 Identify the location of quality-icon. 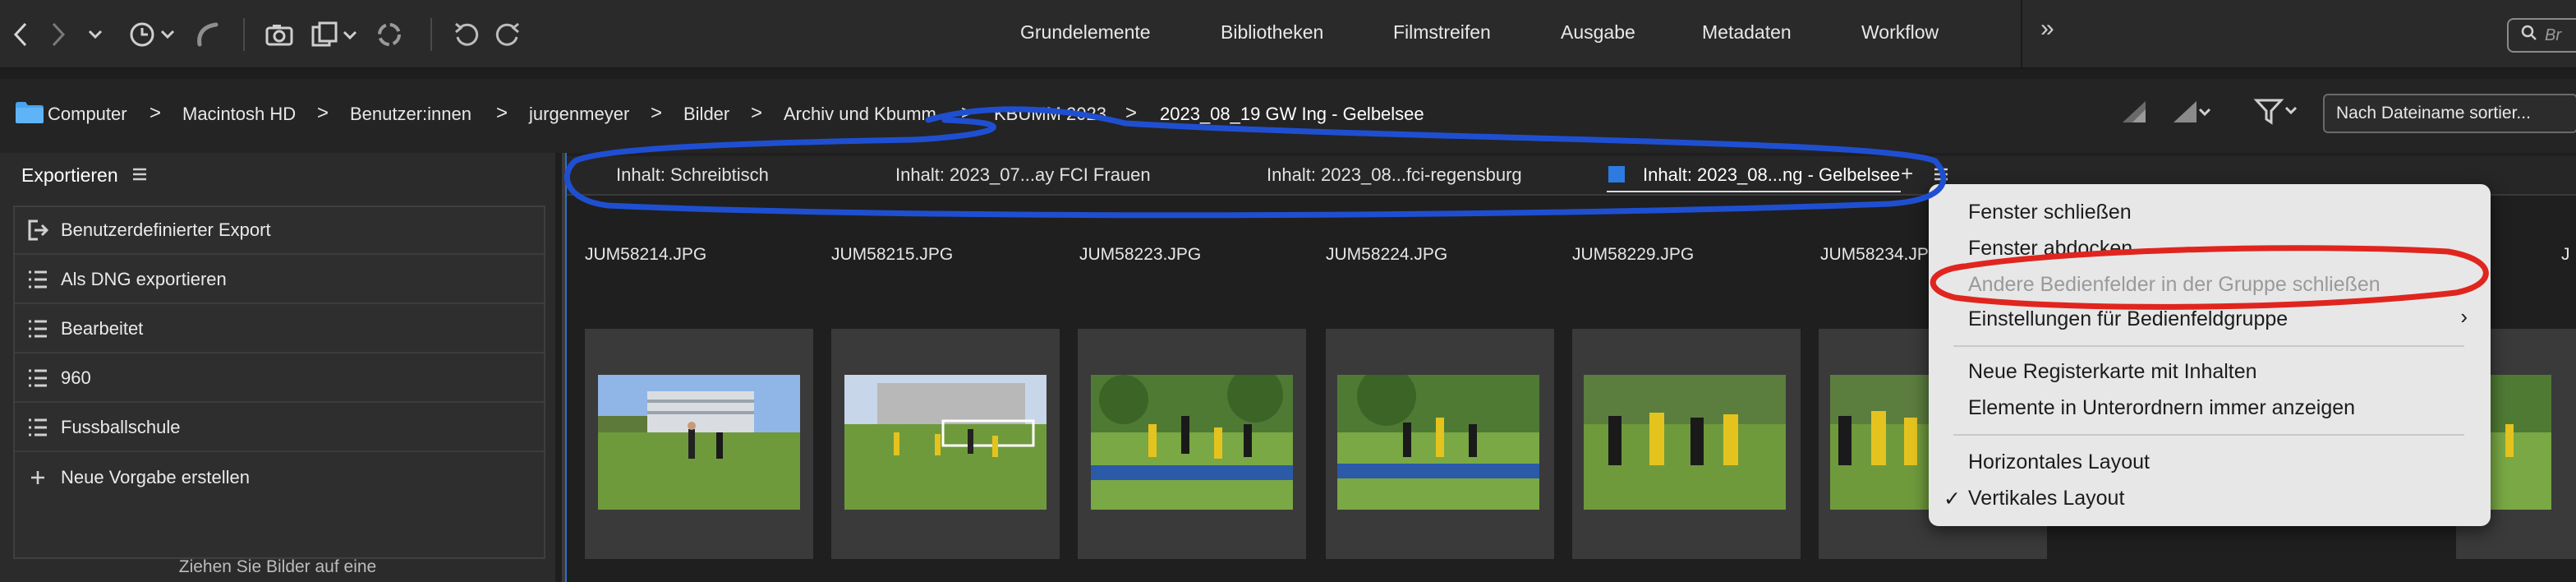
(2134, 112).